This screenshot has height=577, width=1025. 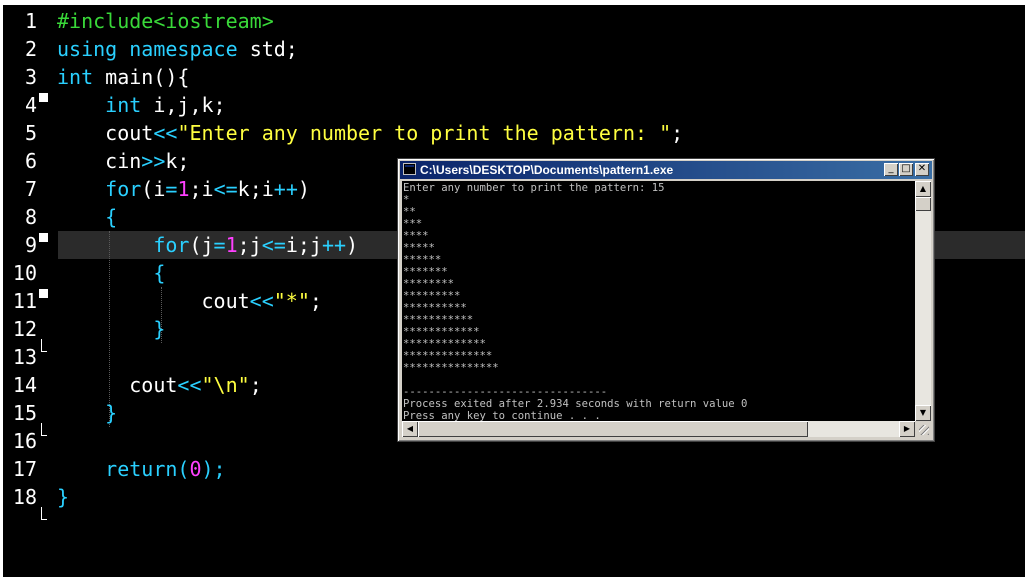 What do you see at coordinates (923, 204) in the screenshot?
I see `vertical-scroll-thumb` at bounding box center [923, 204].